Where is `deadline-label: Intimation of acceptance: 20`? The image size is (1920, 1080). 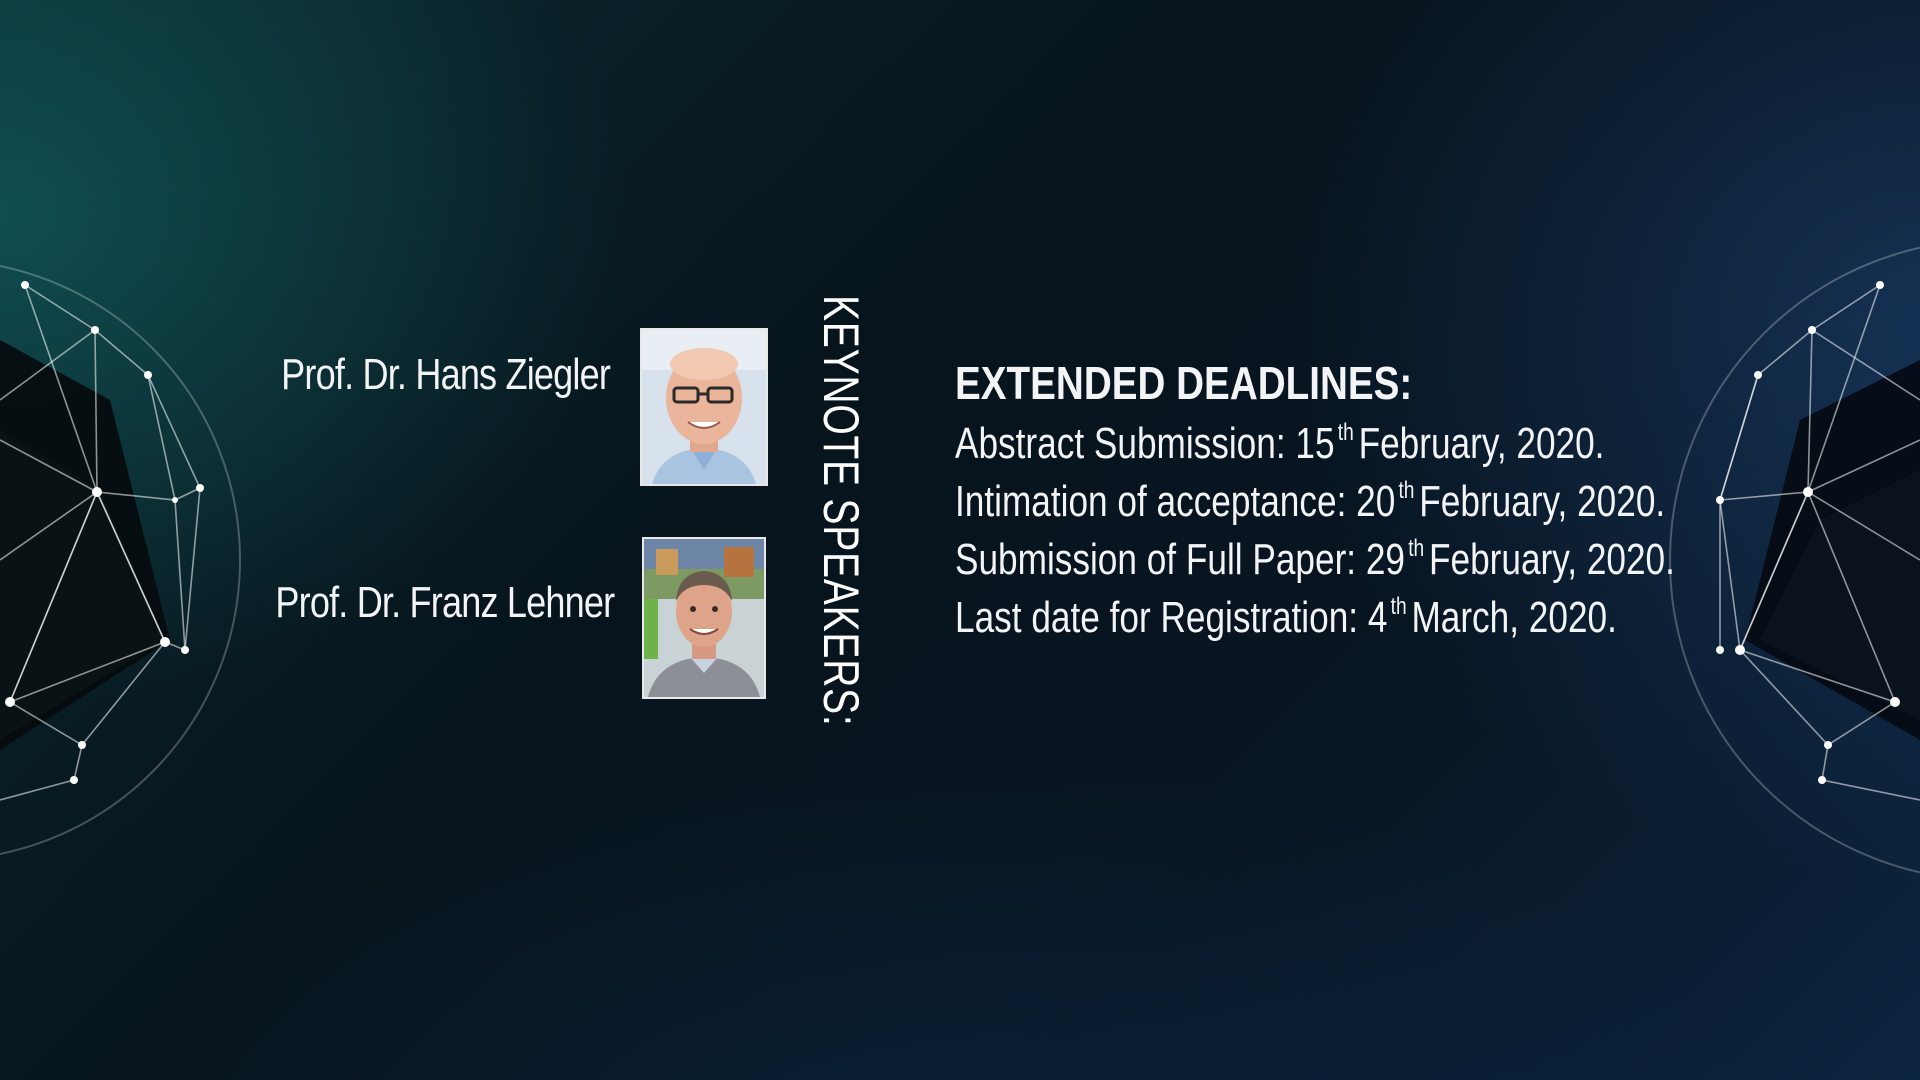 deadline-label: Intimation of acceptance: 20 is located at coordinates (1175, 501).